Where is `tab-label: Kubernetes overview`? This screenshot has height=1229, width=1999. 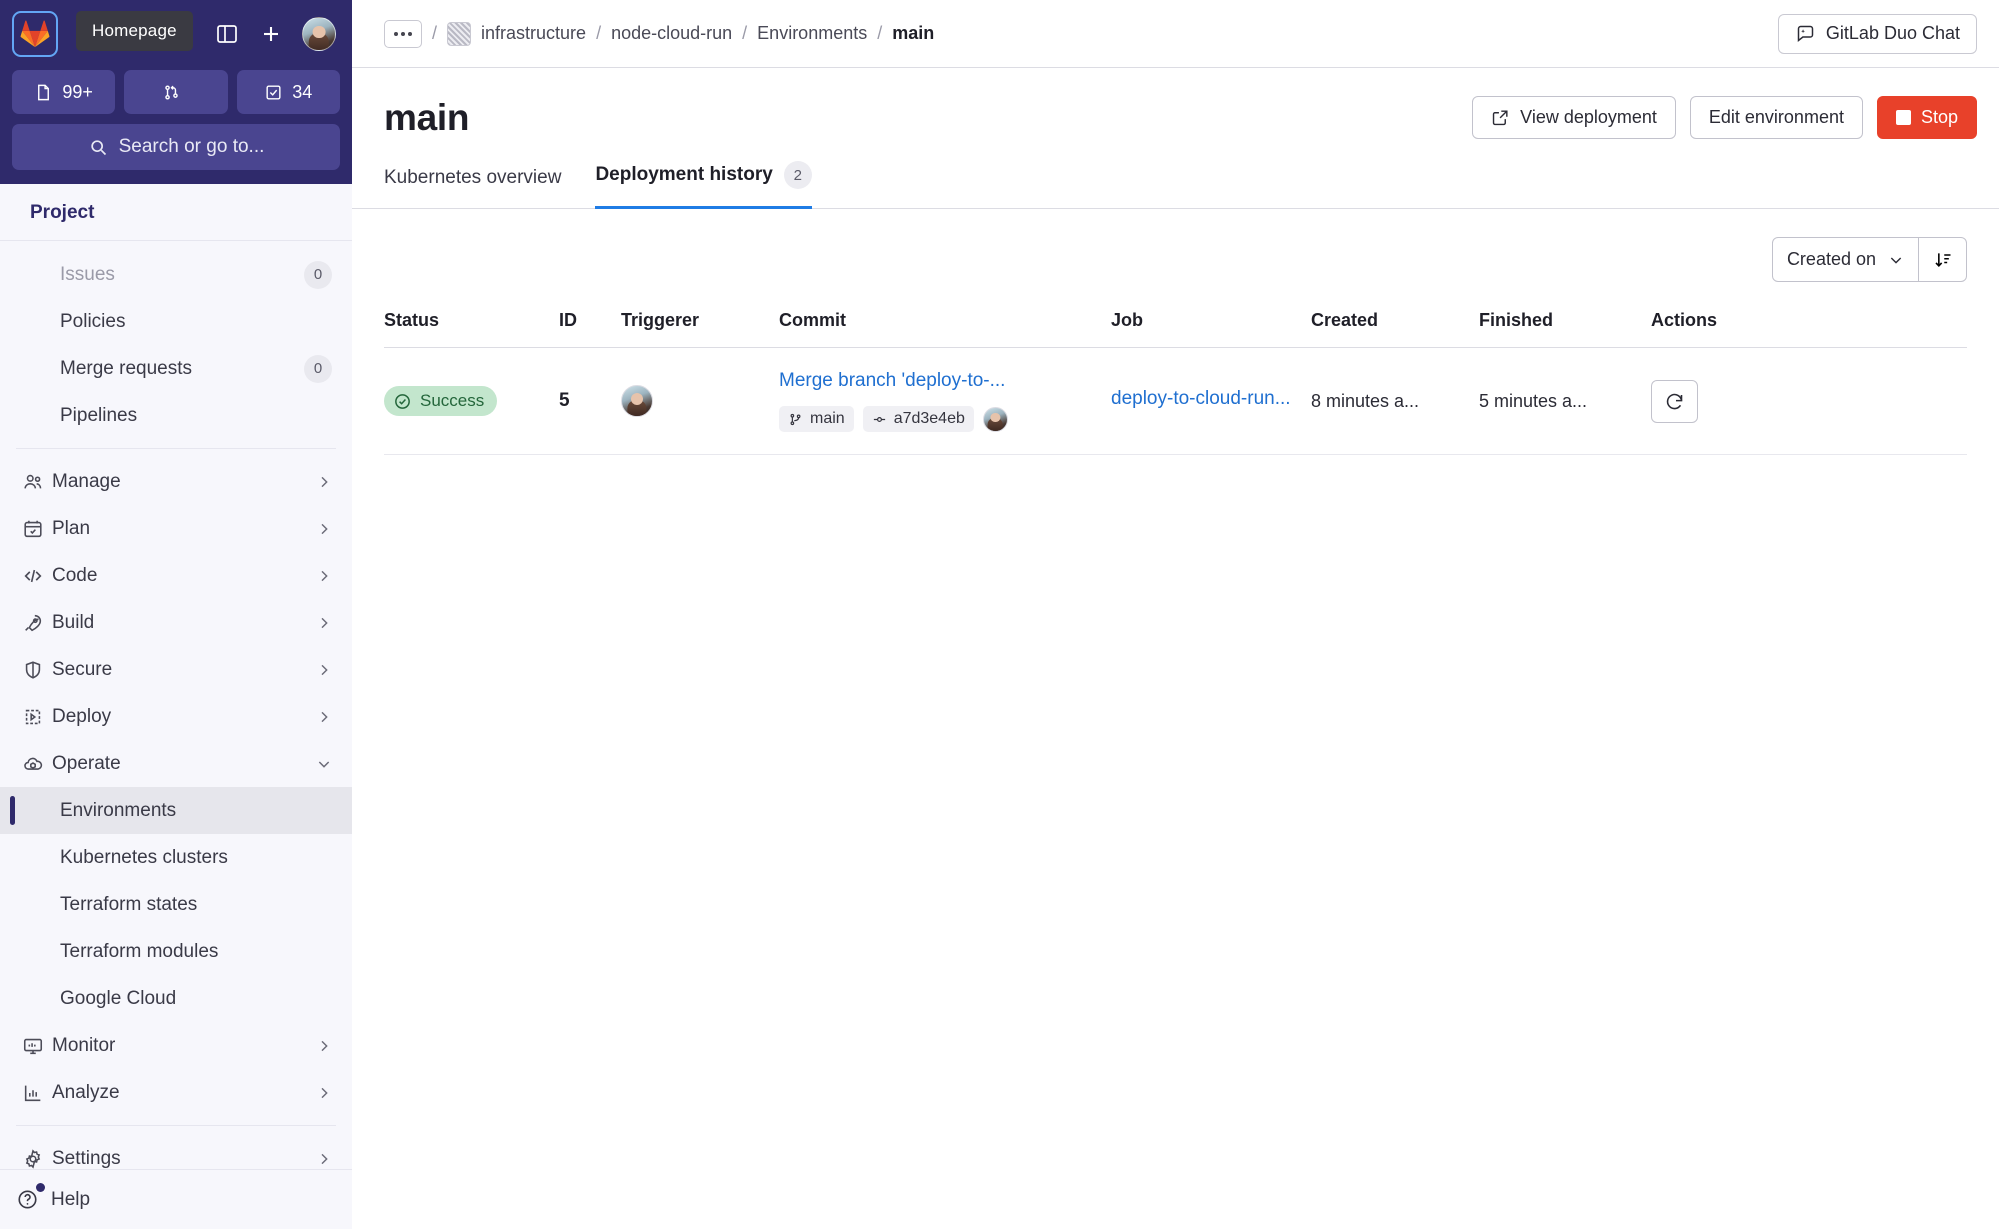
tab-label: Kubernetes overview is located at coordinates (473, 177).